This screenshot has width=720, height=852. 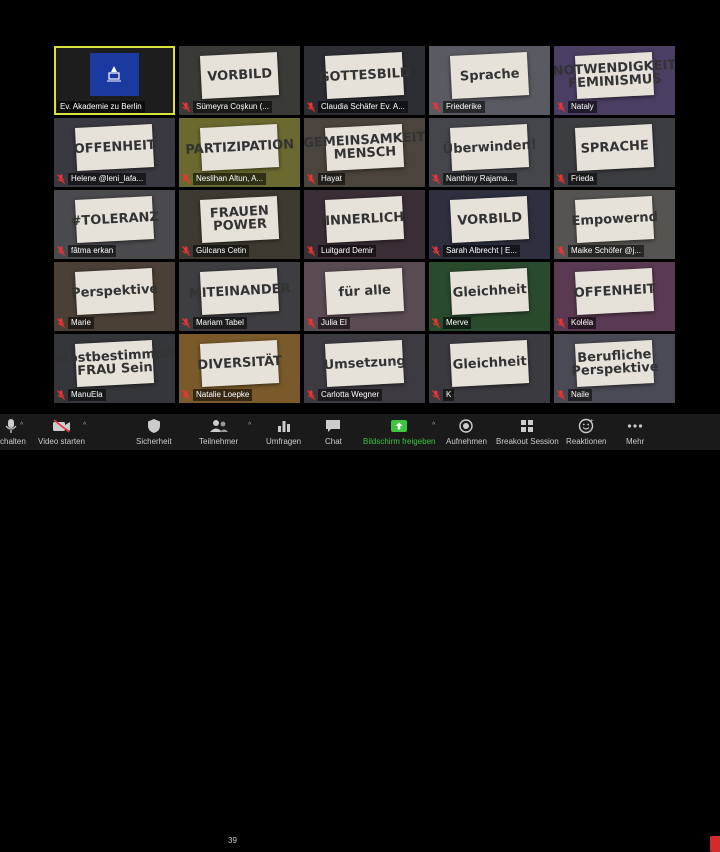 What do you see at coordinates (364, 152) in the screenshot?
I see `participant-tile: GEMEINSAMKEIT MENSCH Hayat` at bounding box center [364, 152].